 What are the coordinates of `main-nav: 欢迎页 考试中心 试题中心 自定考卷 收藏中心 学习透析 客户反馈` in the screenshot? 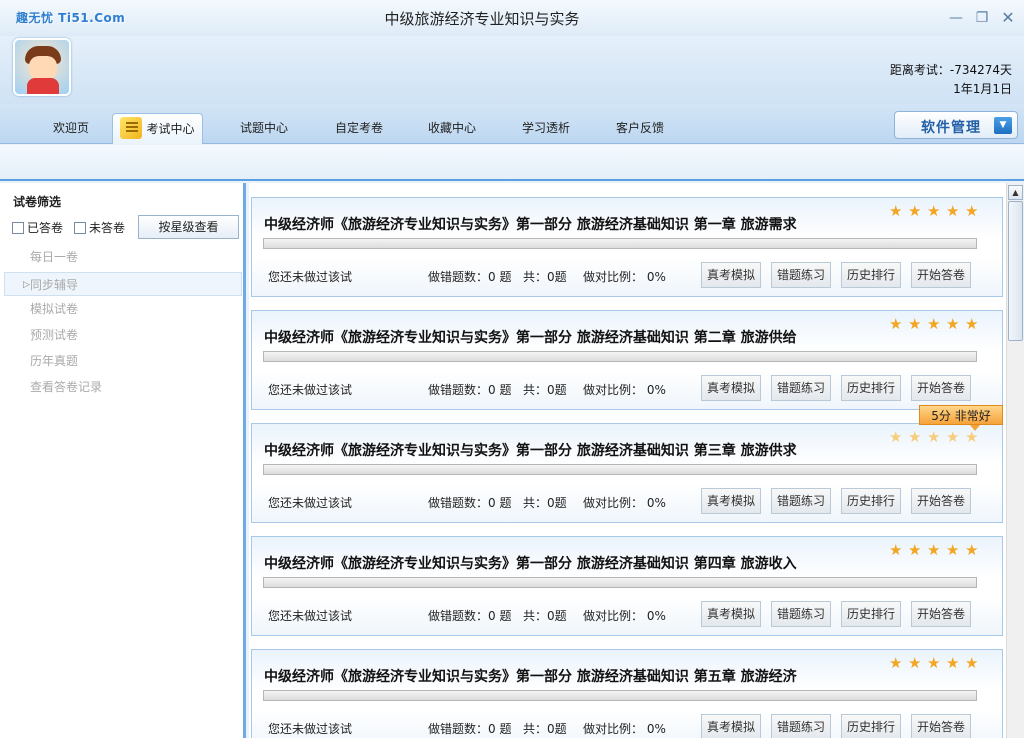 It's located at (512, 124).